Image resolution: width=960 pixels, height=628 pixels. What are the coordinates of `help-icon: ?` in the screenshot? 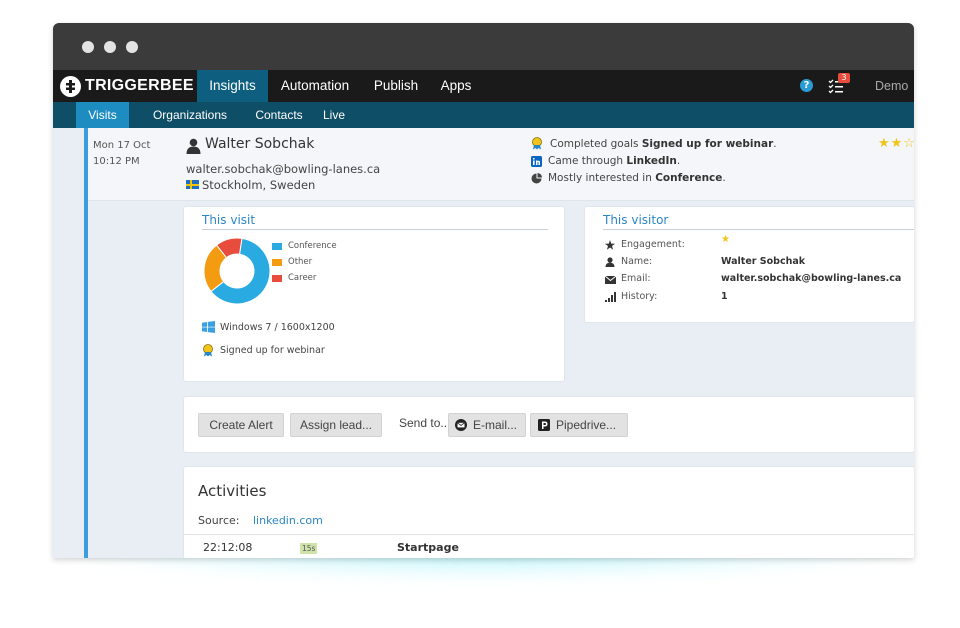 It's located at (806, 85).